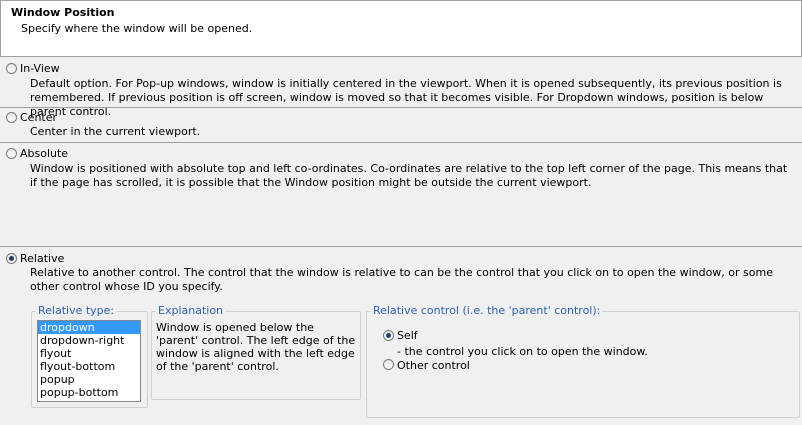  I want to click on list-item-flyout: flyout, so click(89, 353).